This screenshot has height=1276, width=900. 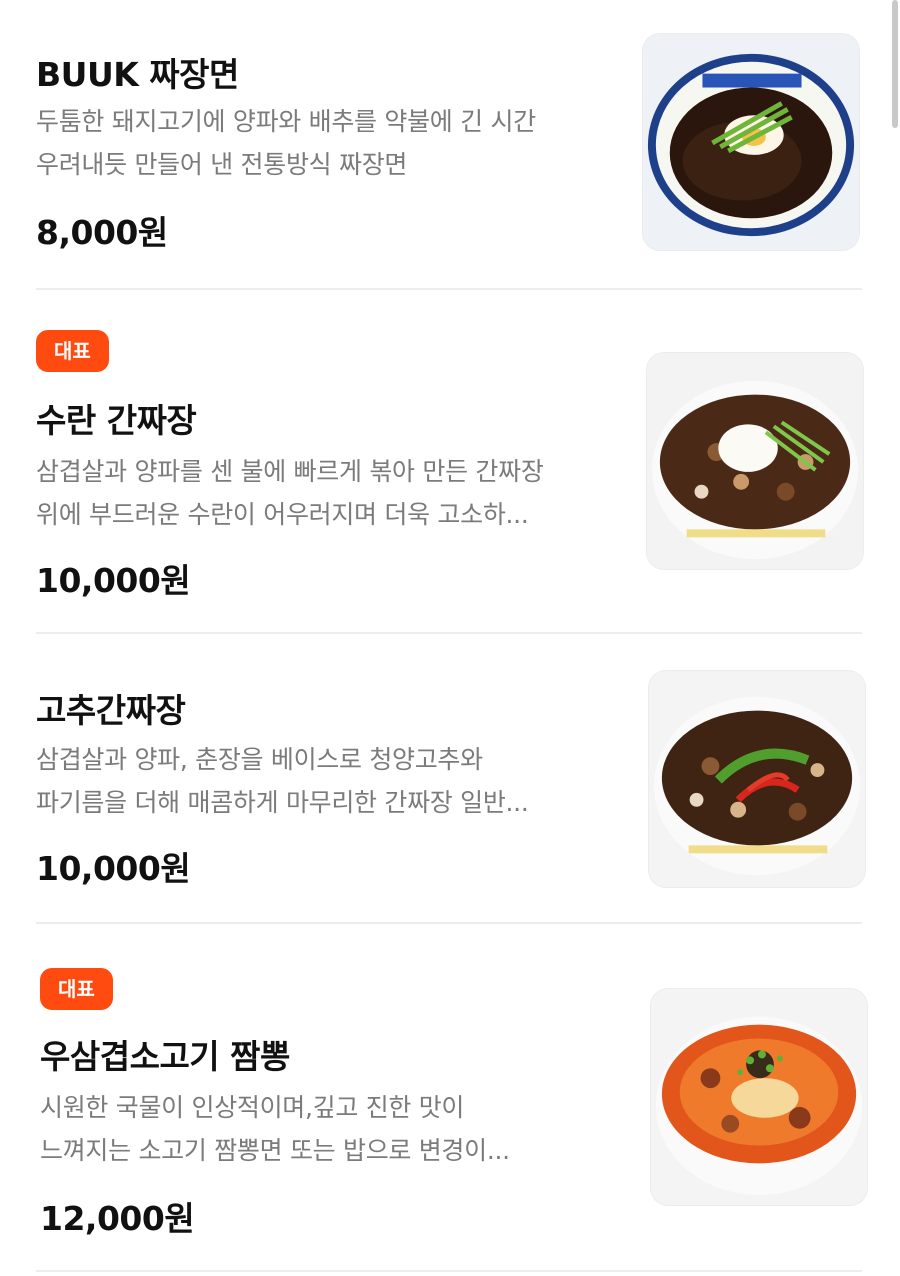 What do you see at coordinates (102, 232) in the screenshot?
I see `menu-item-price: 8,000원` at bounding box center [102, 232].